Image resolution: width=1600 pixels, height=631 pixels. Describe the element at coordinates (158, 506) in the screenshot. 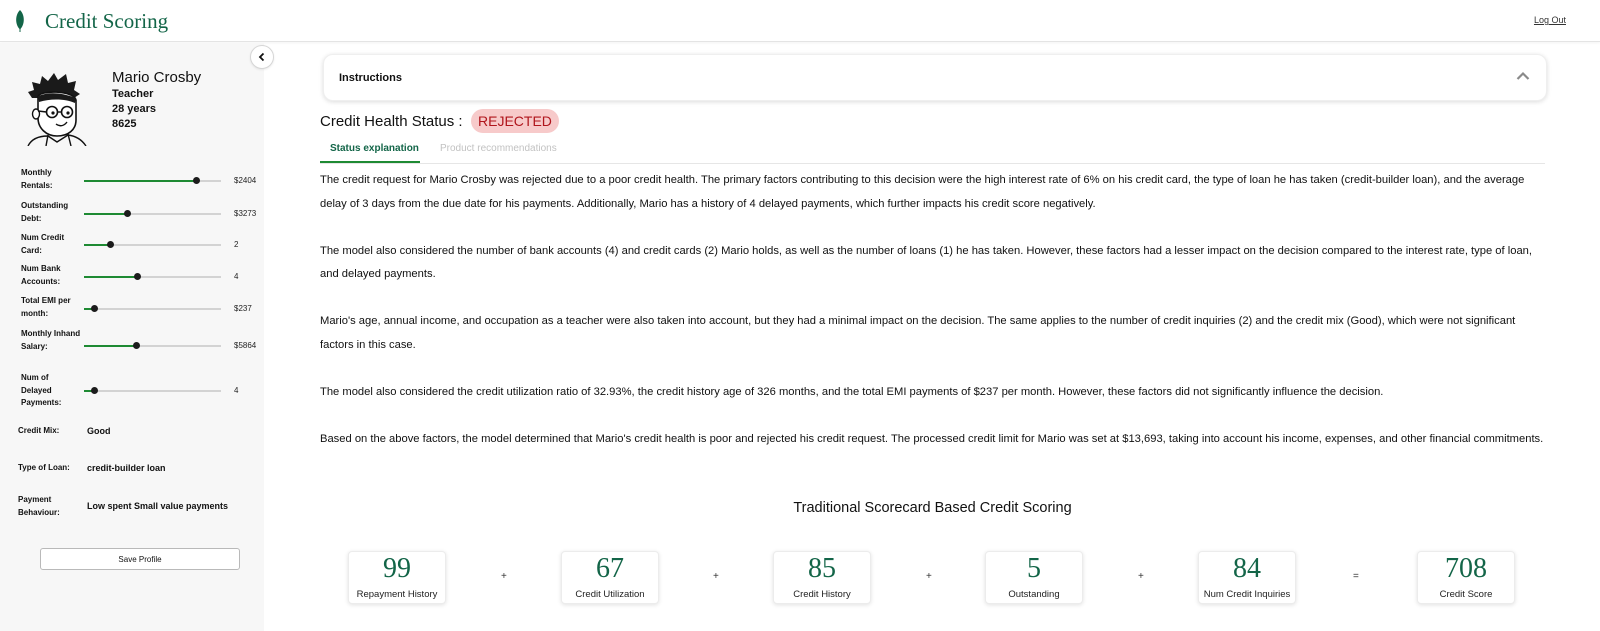

I see `payment-behaviour-value: Low spent Small value payments` at that location.